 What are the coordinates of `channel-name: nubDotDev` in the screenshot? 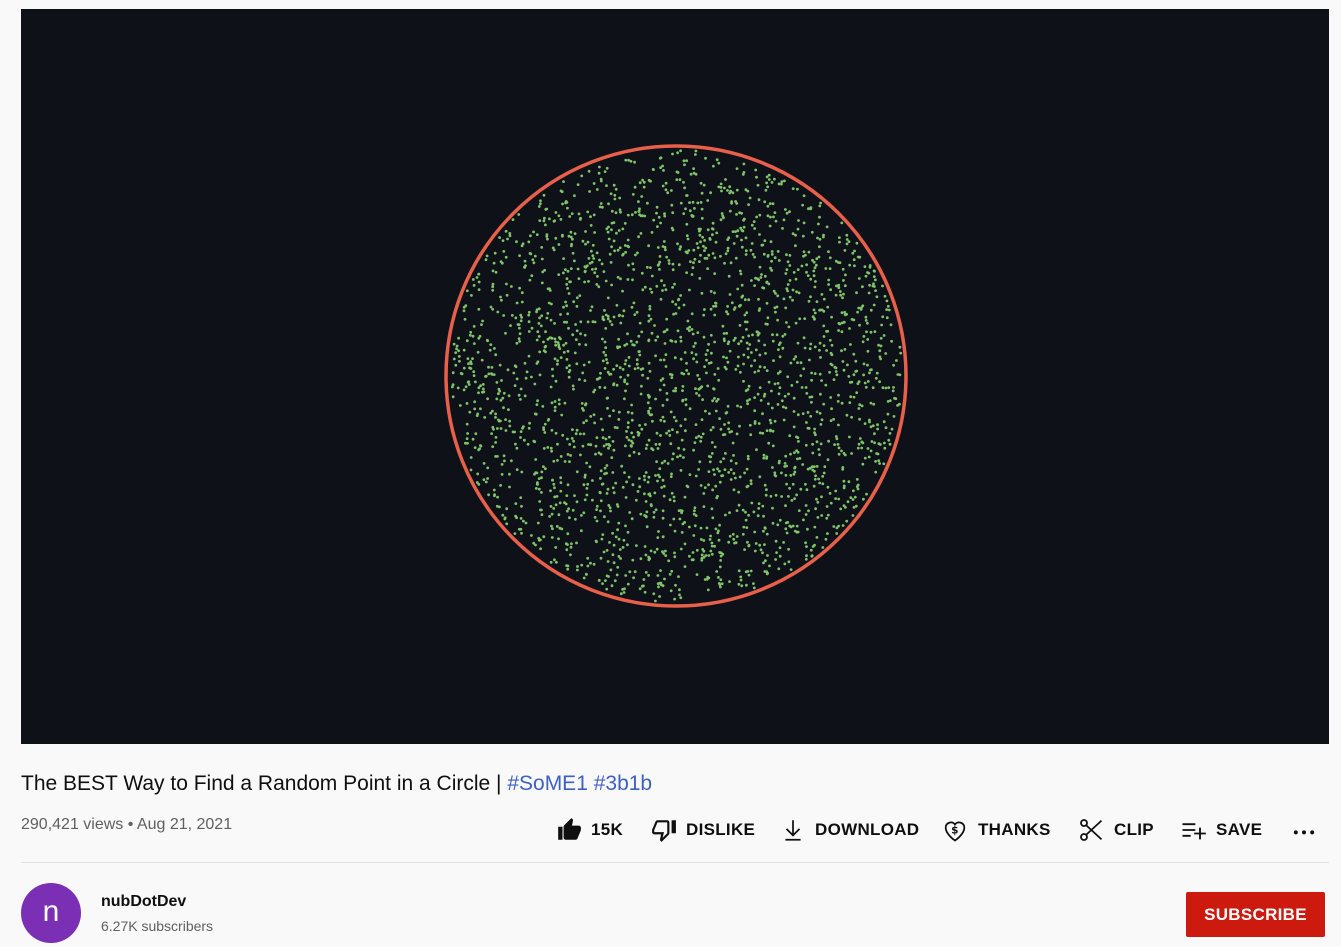 It's located at (143, 902).